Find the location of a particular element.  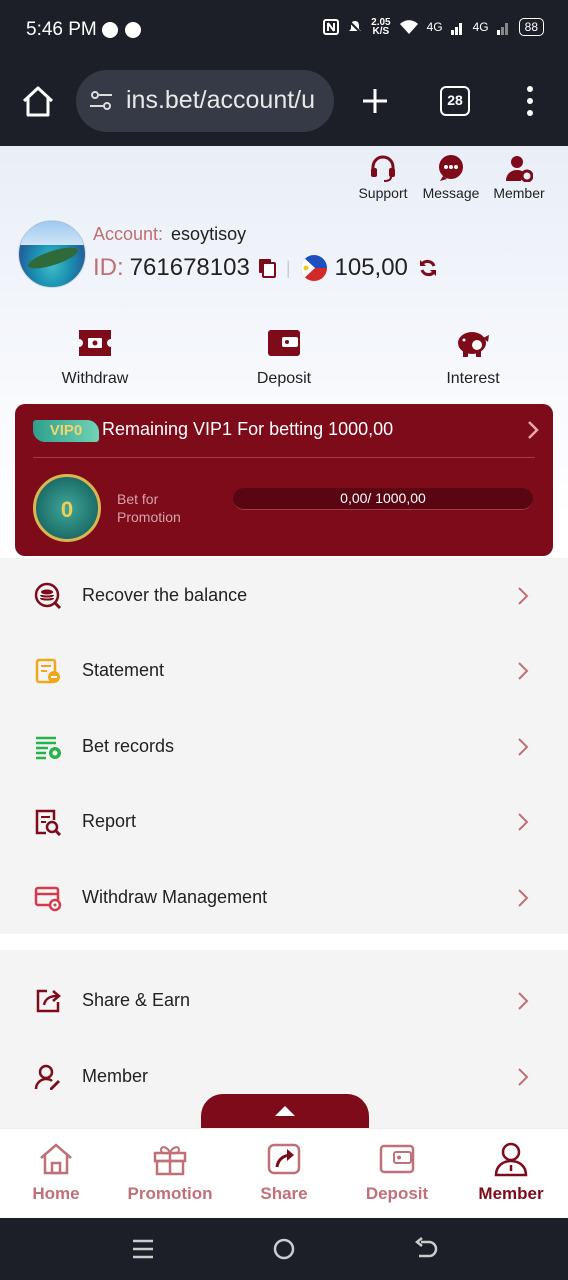

quick-actions: Withdraw Deposit Interest is located at coordinates (284, 358).